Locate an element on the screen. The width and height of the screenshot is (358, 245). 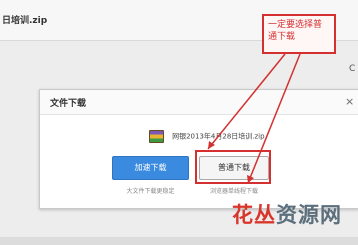
watermark-part-2: 资源网 is located at coordinates (309, 215).